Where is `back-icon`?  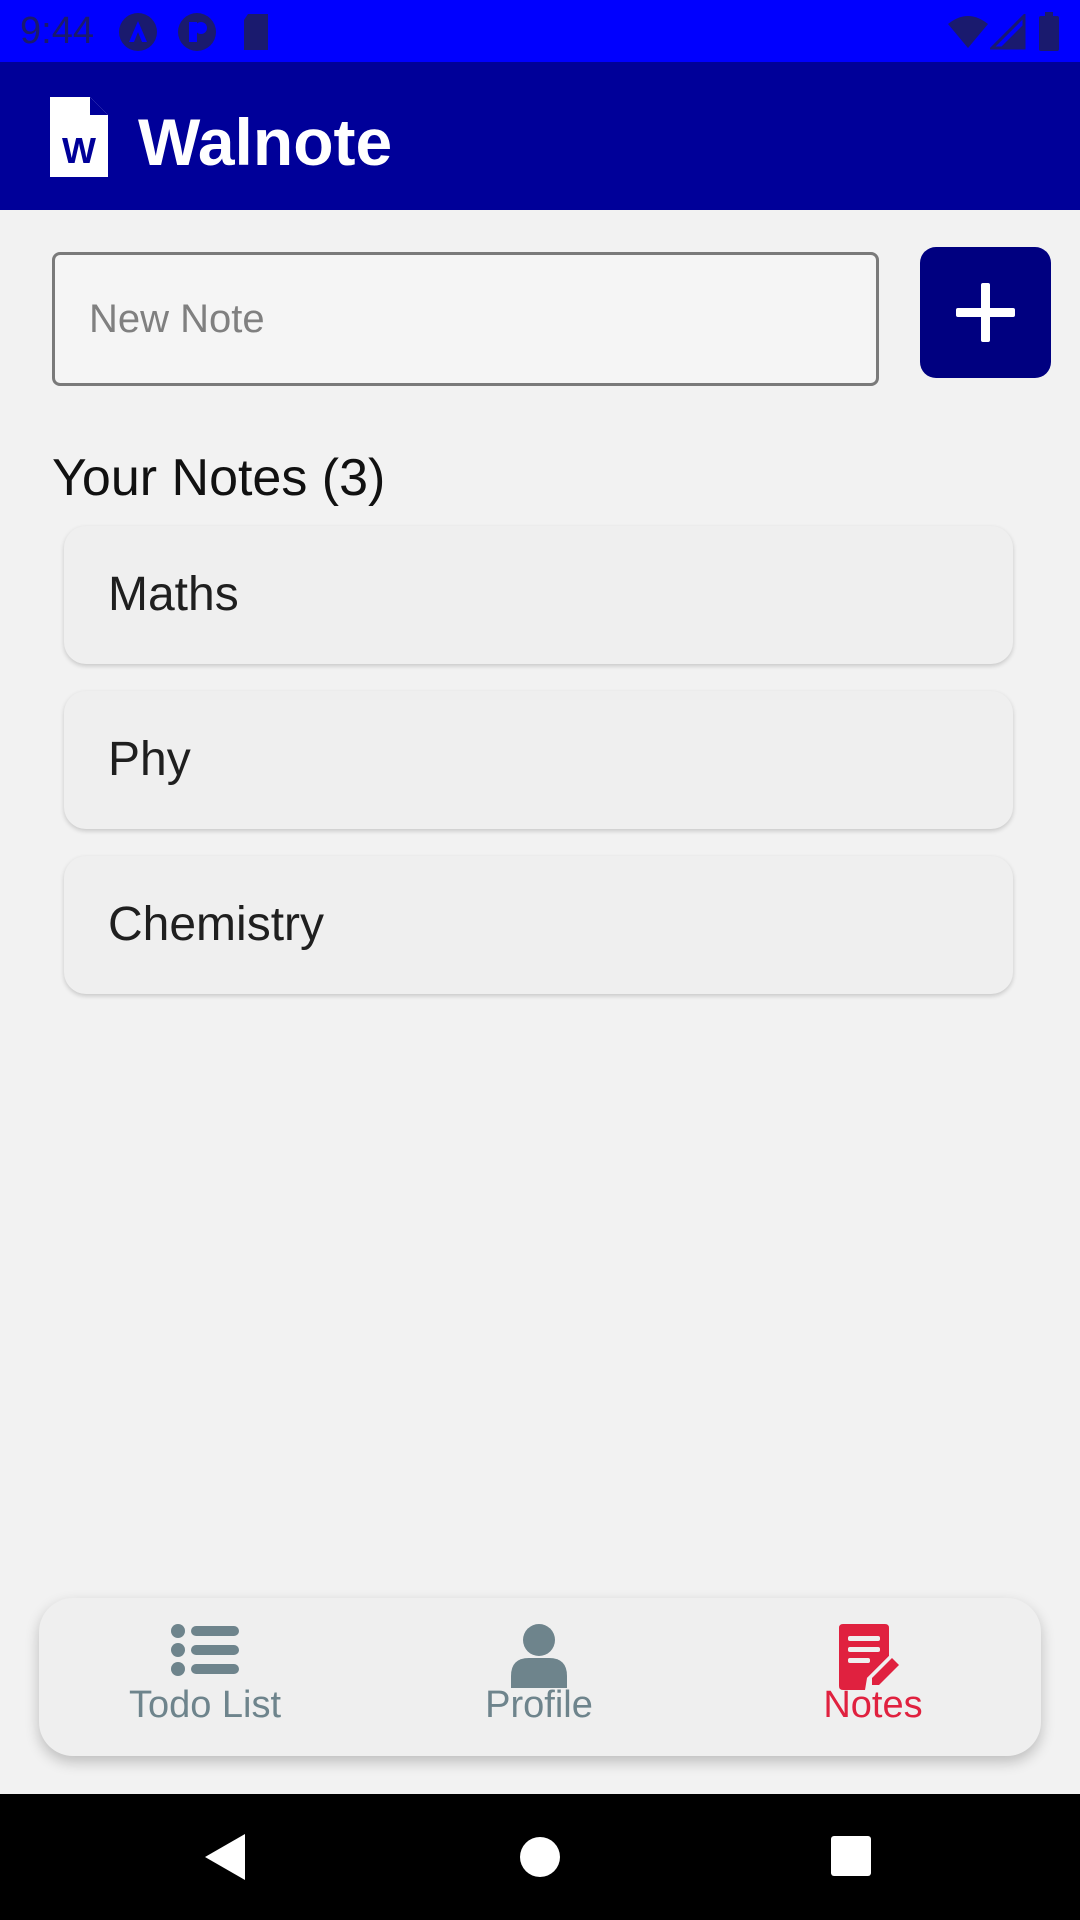 back-icon is located at coordinates (225, 1859).